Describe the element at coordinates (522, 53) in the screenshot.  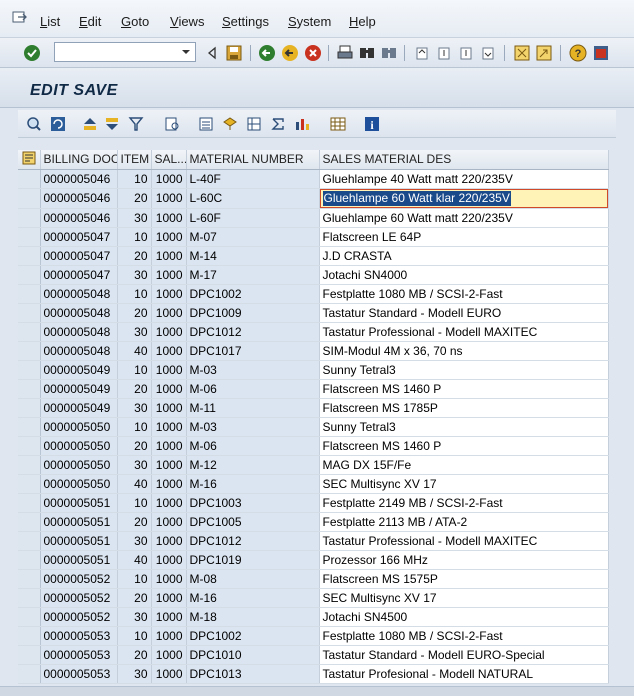
I see `create-session-icon` at that location.